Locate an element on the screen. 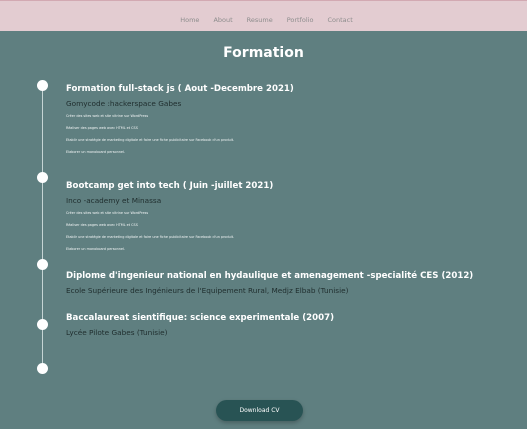  item-organization: Inco -academy et Minassa is located at coordinates (114, 200).